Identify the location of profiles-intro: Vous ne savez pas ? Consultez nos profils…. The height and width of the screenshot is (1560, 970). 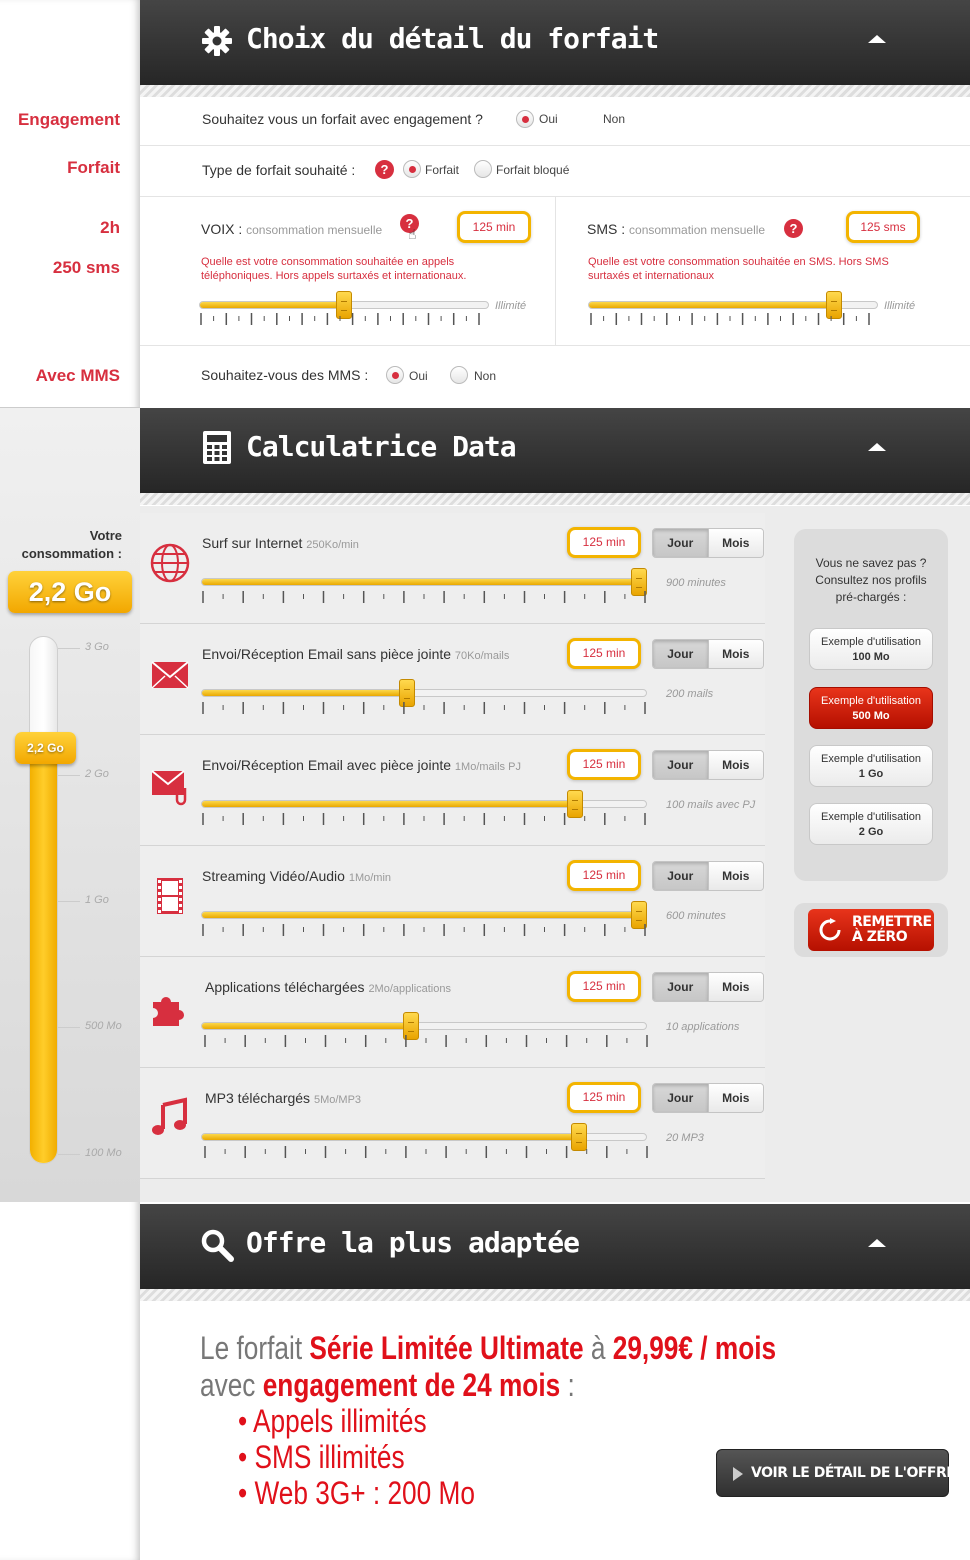
(871, 580).